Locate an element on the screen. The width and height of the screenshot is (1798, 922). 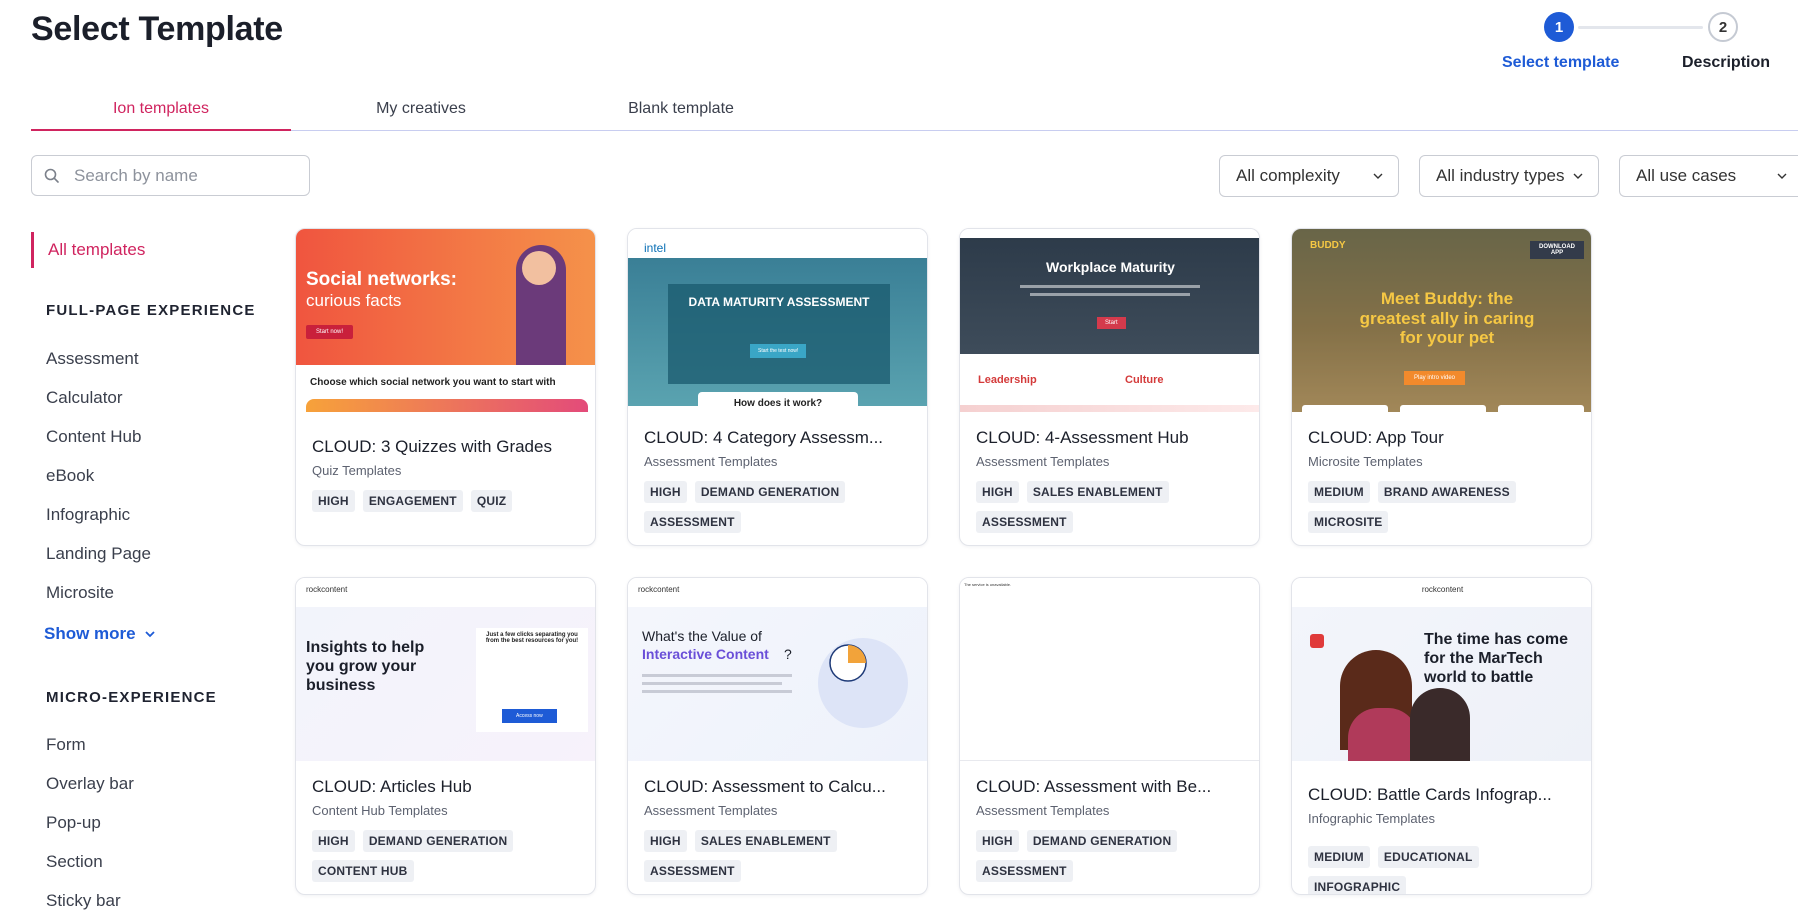
thumb-strip is located at coordinates (447, 405).